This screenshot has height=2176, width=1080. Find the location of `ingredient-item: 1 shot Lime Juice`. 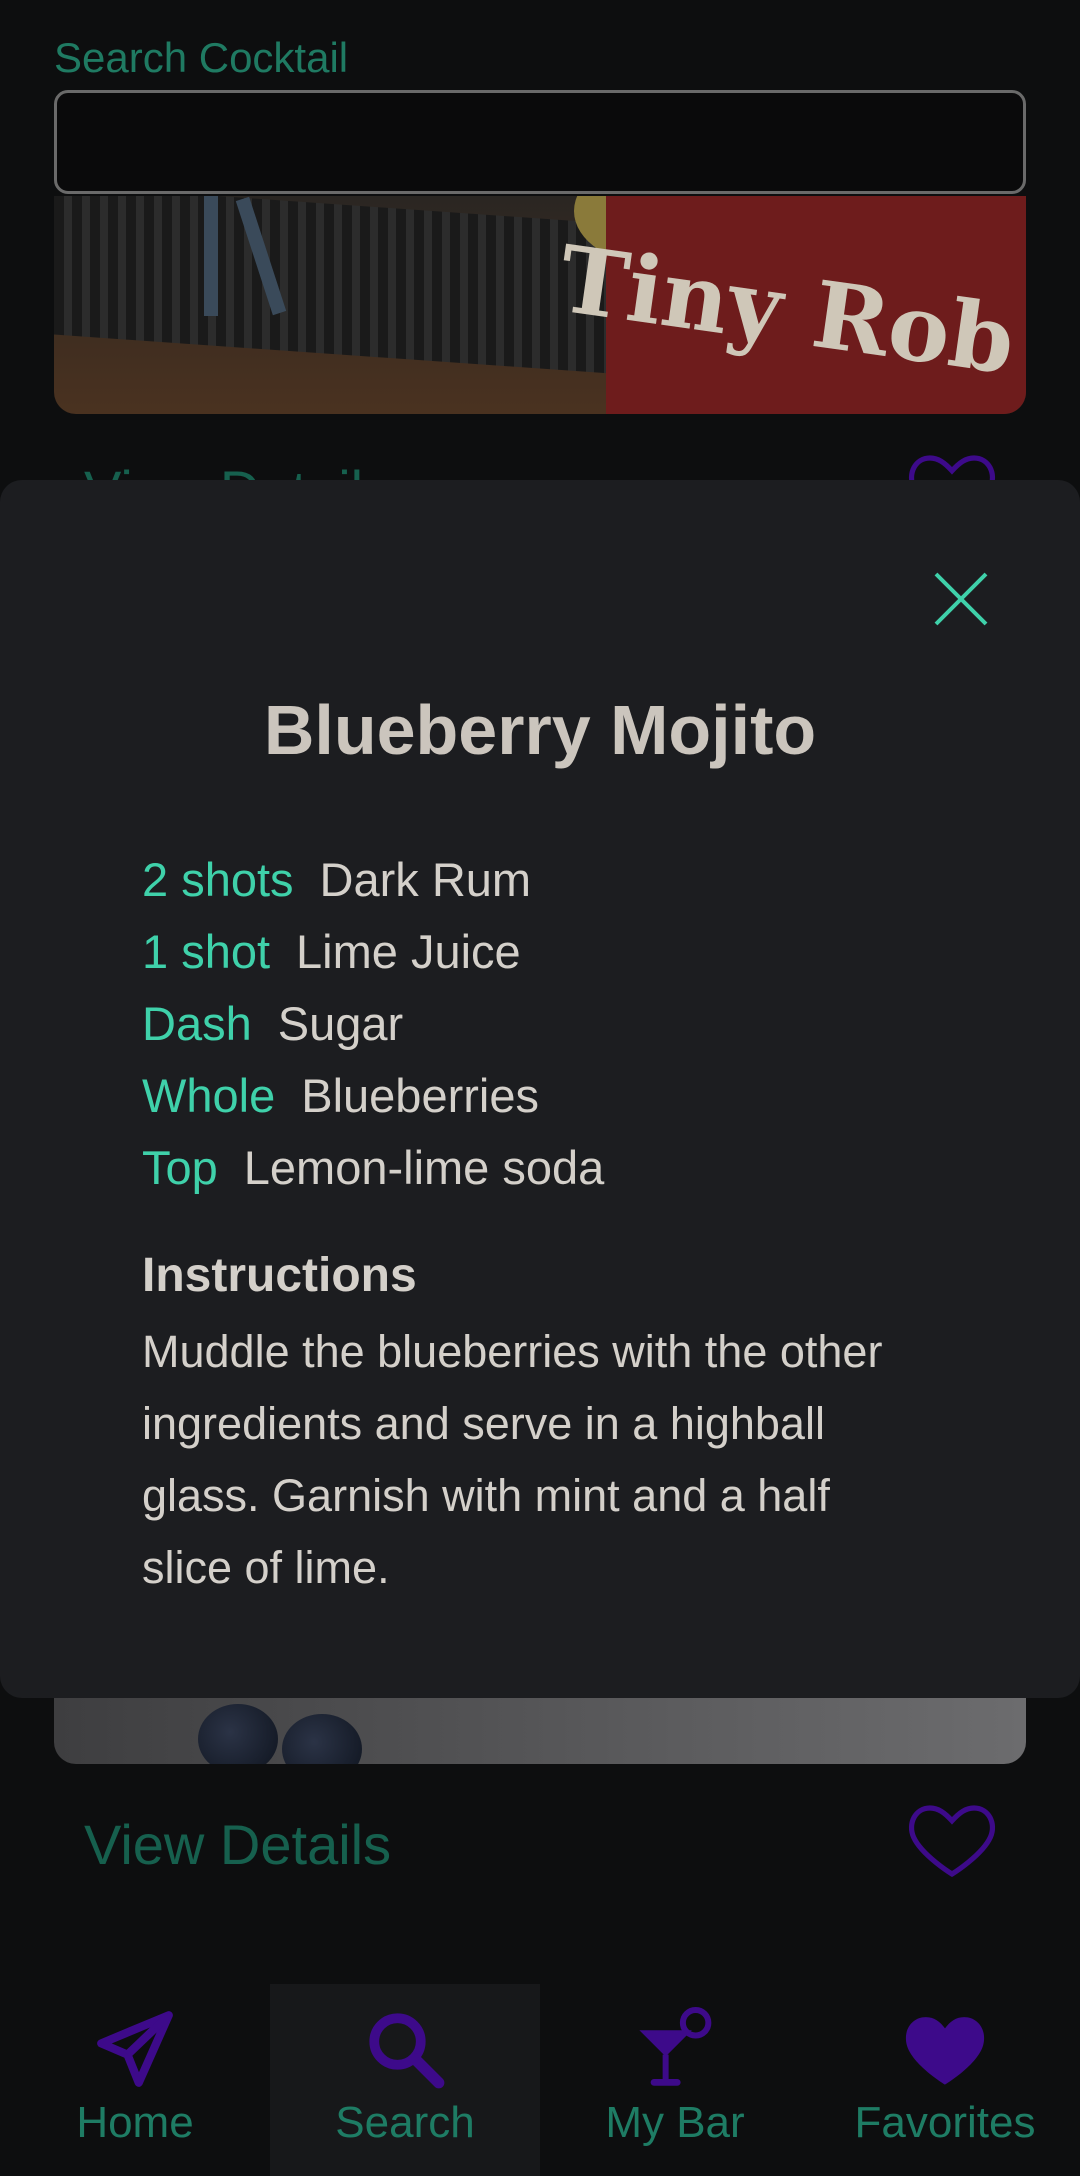

ingredient-item: 1 shot Lime Juice is located at coordinates (373, 960).